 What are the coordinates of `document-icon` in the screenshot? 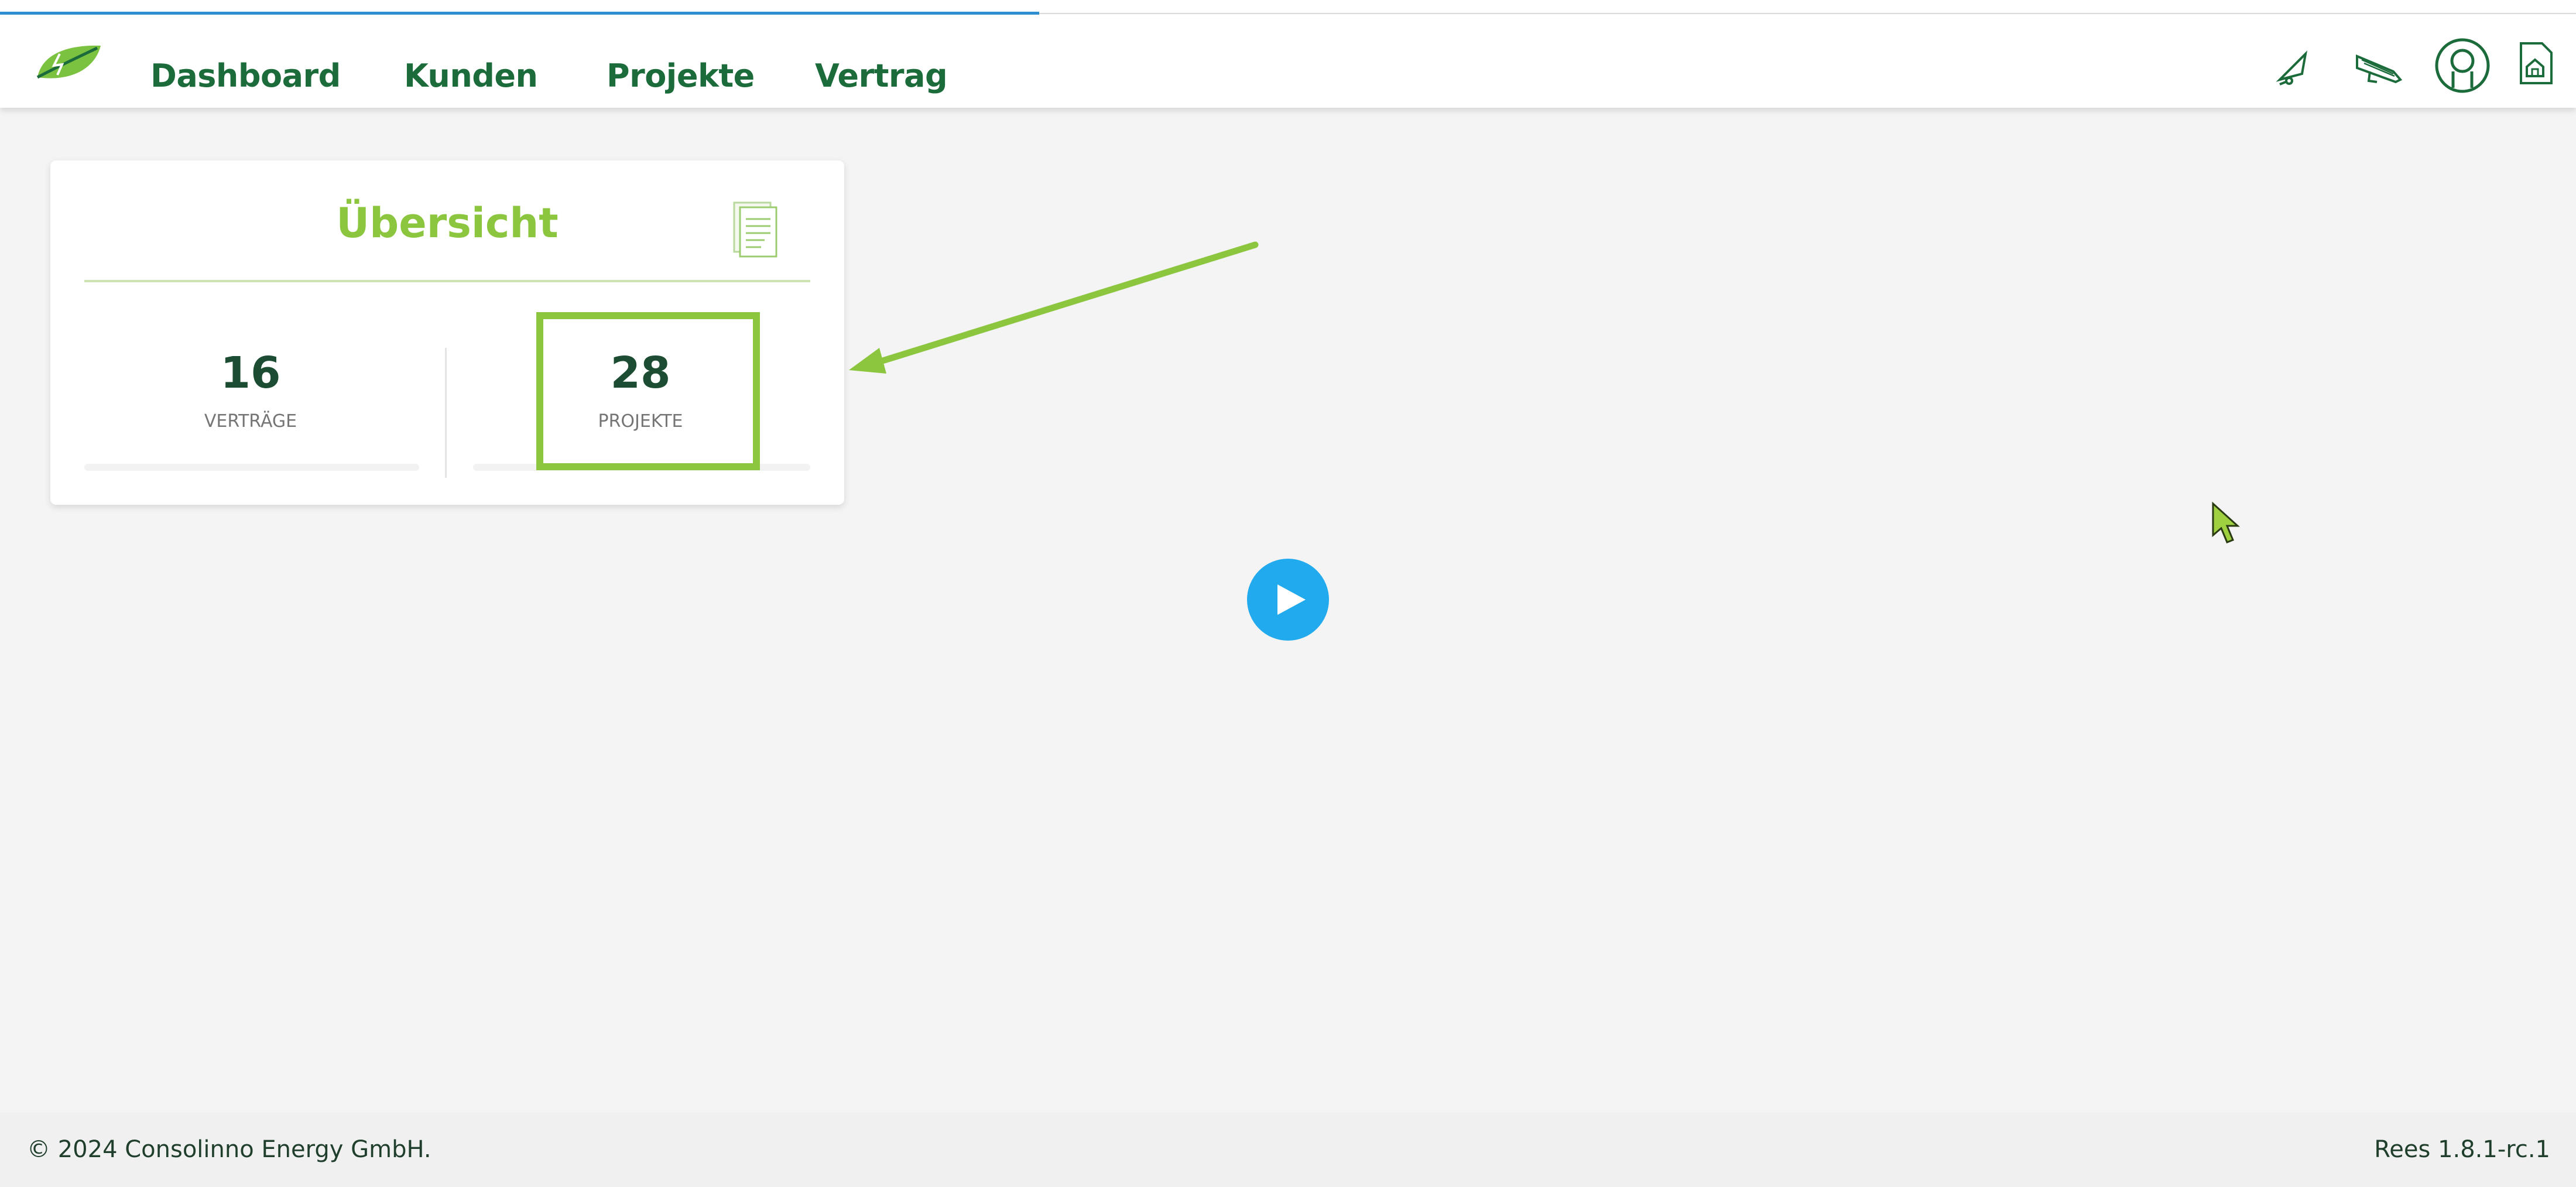 It's located at (755, 229).